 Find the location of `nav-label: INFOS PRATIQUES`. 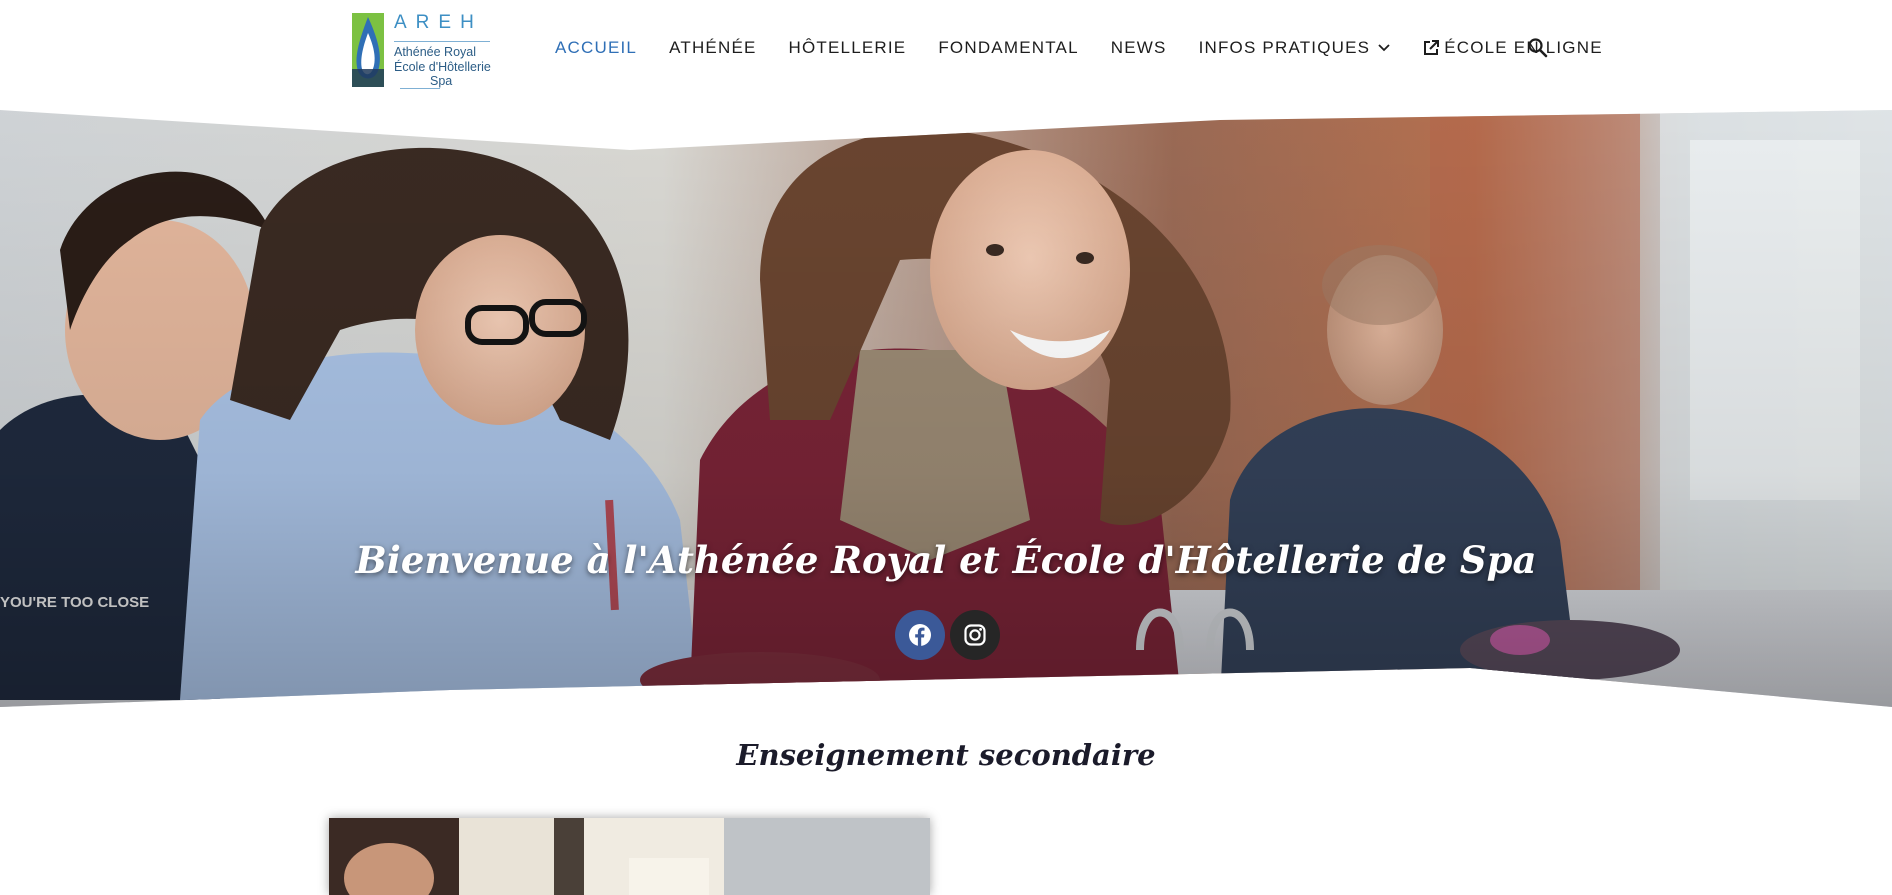

nav-label: INFOS PRATIQUES is located at coordinates (1284, 47).